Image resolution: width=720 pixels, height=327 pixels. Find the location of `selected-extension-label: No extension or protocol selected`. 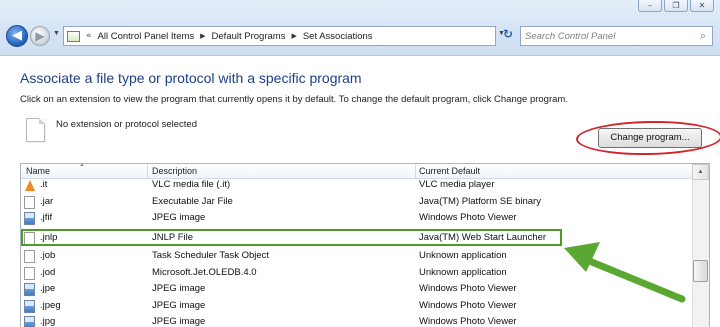

selected-extension-label: No extension or protocol selected is located at coordinates (126, 124).